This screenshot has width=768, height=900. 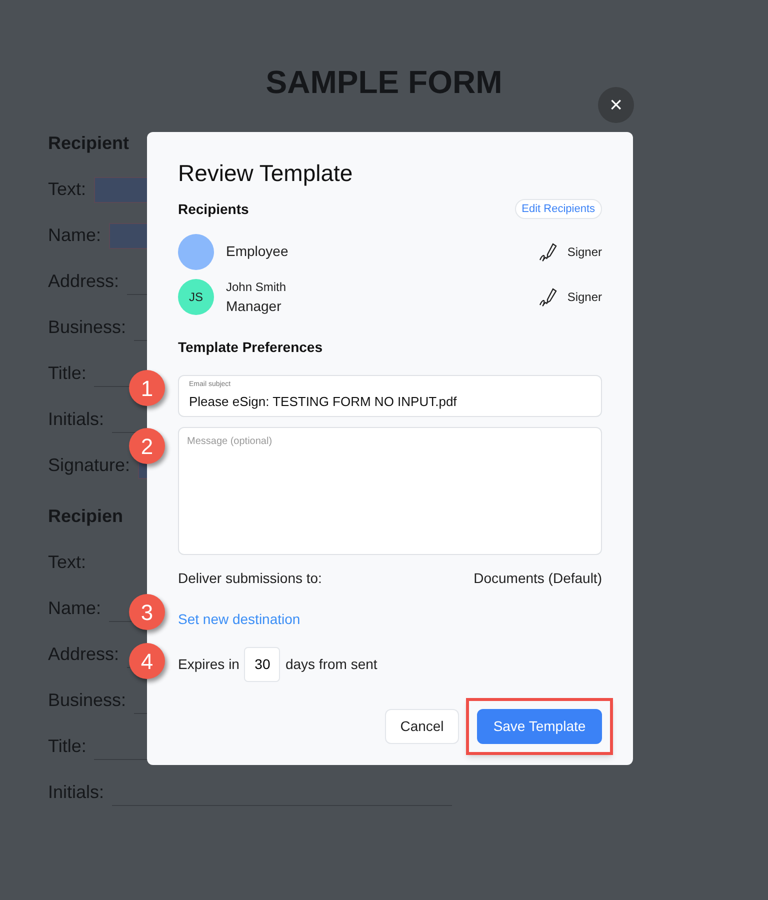 I want to click on dialog-title: Review Template, so click(x=266, y=173).